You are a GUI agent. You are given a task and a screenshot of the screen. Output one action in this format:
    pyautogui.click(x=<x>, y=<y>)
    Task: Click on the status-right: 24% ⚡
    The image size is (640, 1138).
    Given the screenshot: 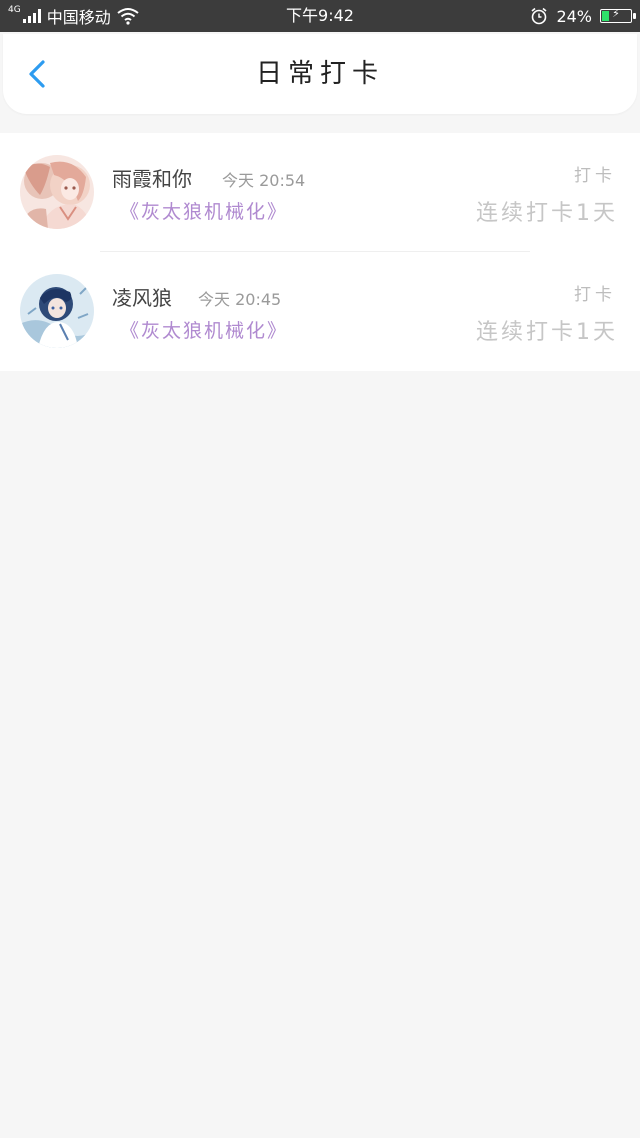 What is the action you would take?
    pyautogui.click(x=583, y=16)
    